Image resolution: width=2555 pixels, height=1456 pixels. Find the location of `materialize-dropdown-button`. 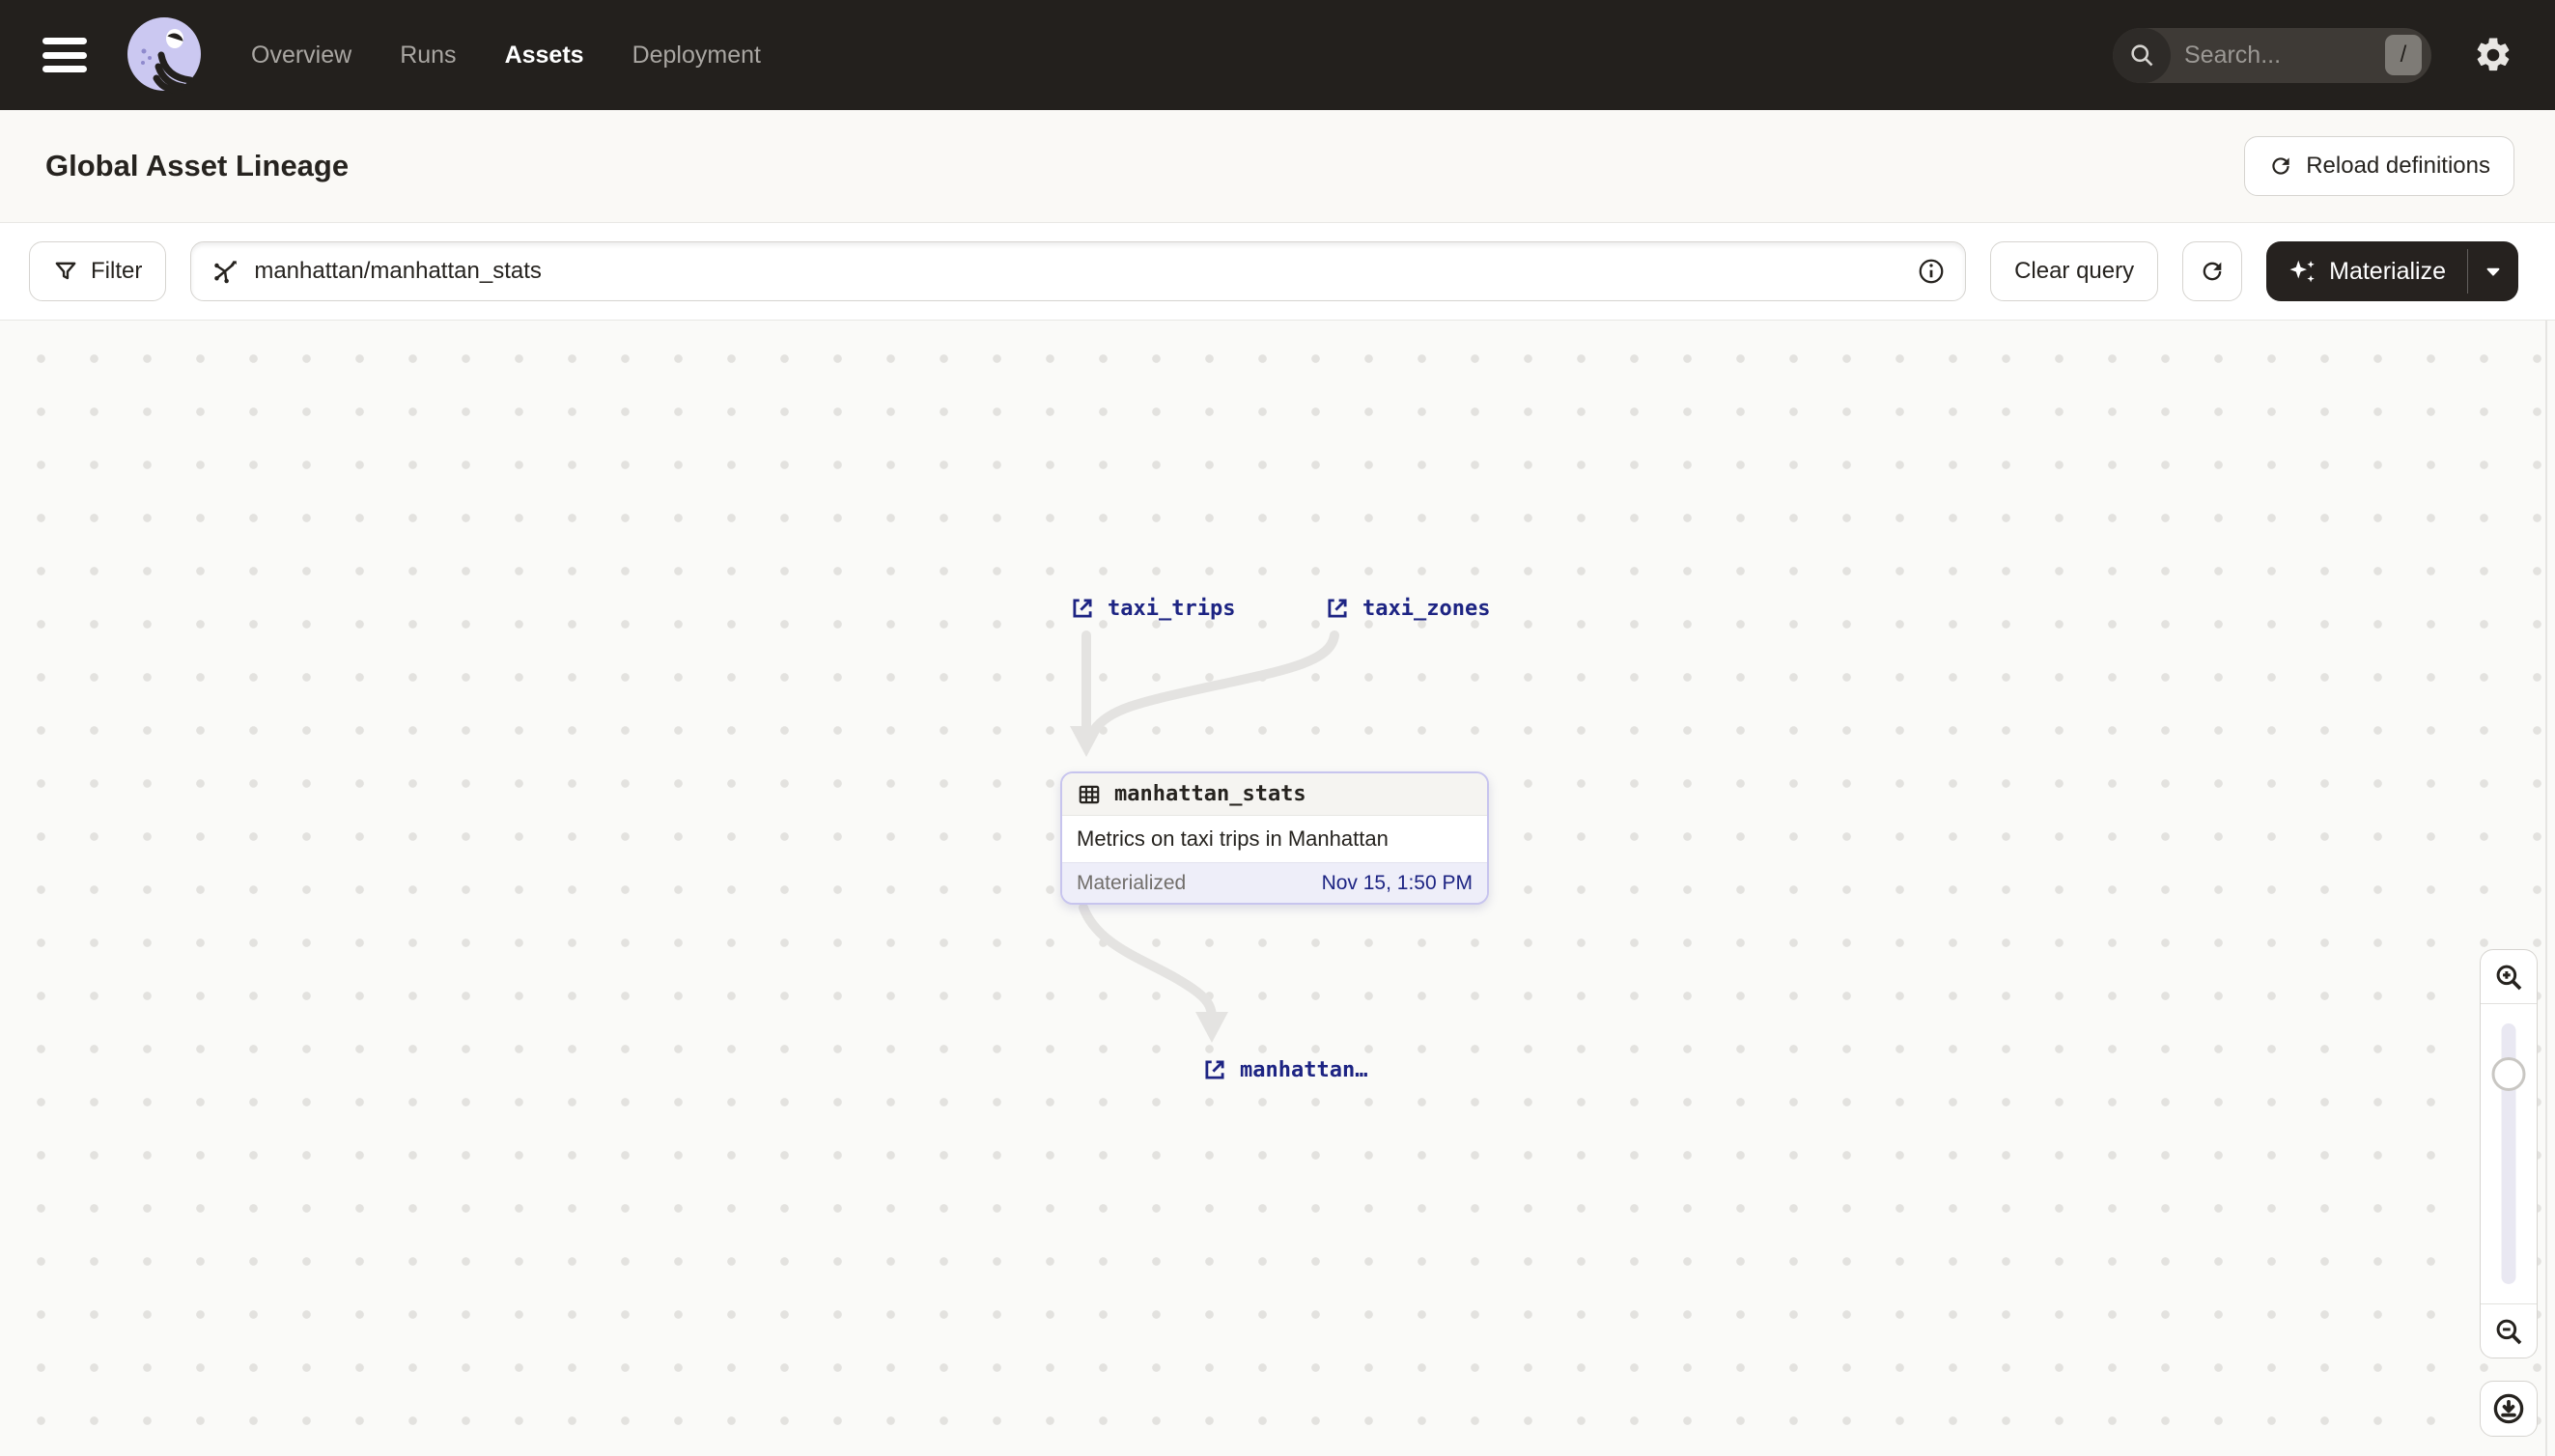

materialize-dropdown-button is located at coordinates (2493, 271).